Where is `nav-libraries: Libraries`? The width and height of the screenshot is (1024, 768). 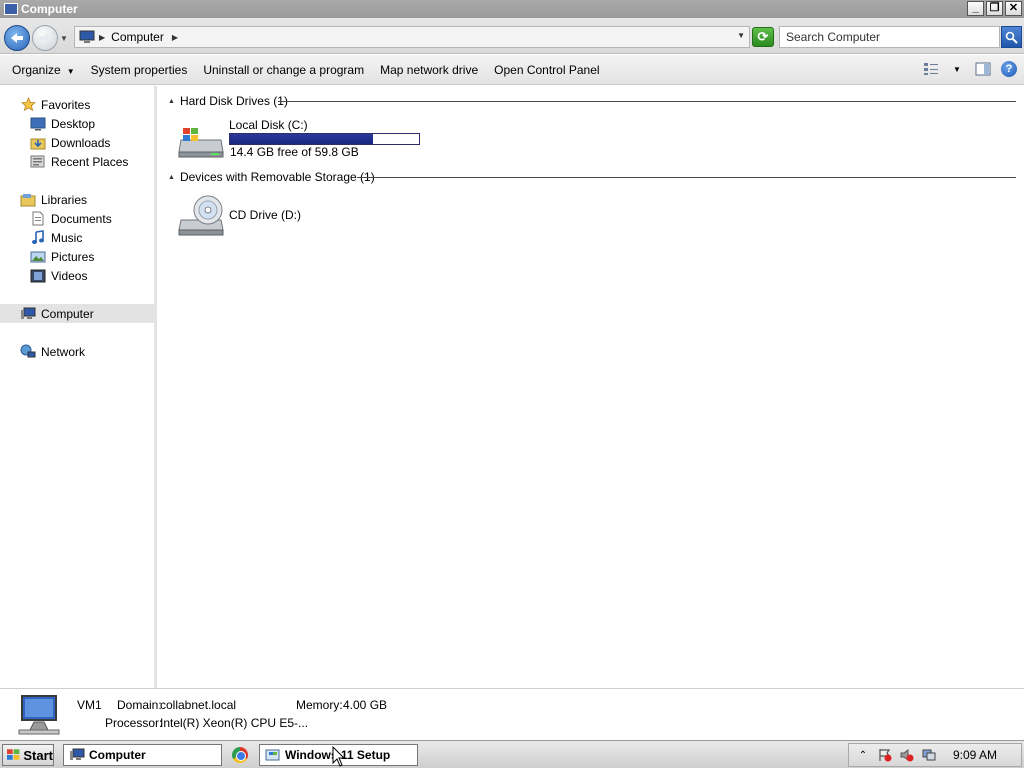
nav-libraries: Libraries is located at coordinates (78, 199).